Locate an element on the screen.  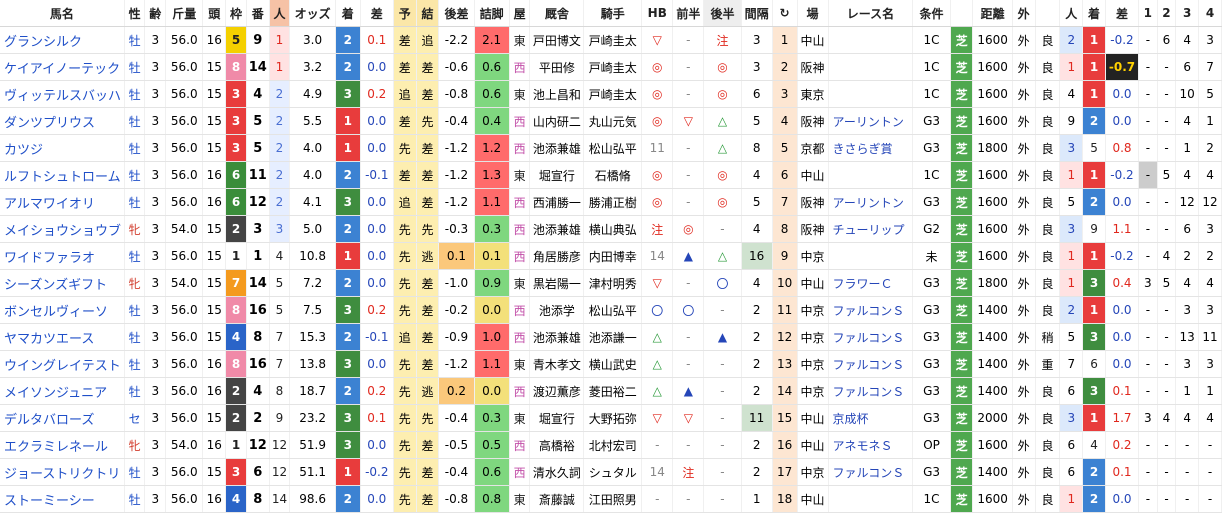
horse-name: エクラミレネール is located at coordinates (62, 445).